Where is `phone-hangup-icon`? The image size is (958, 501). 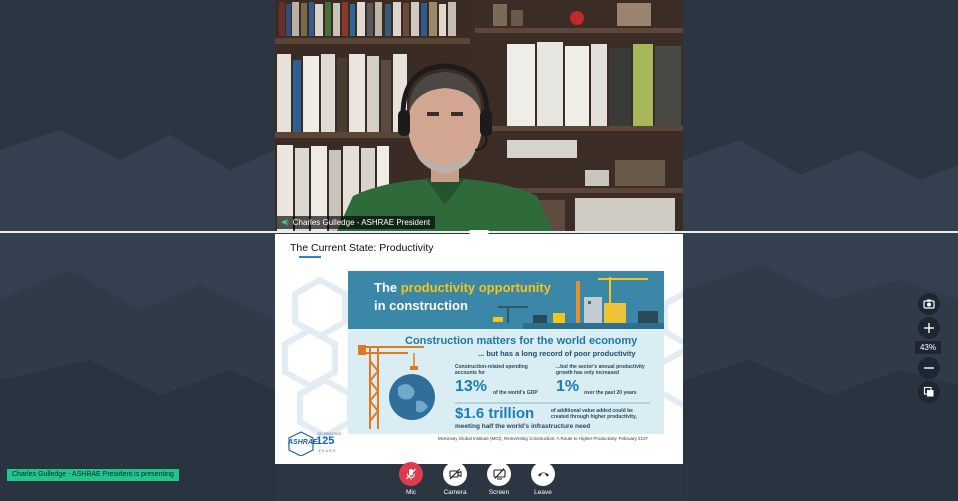
phone-hangup-icon is located at coordinates (543, 474).